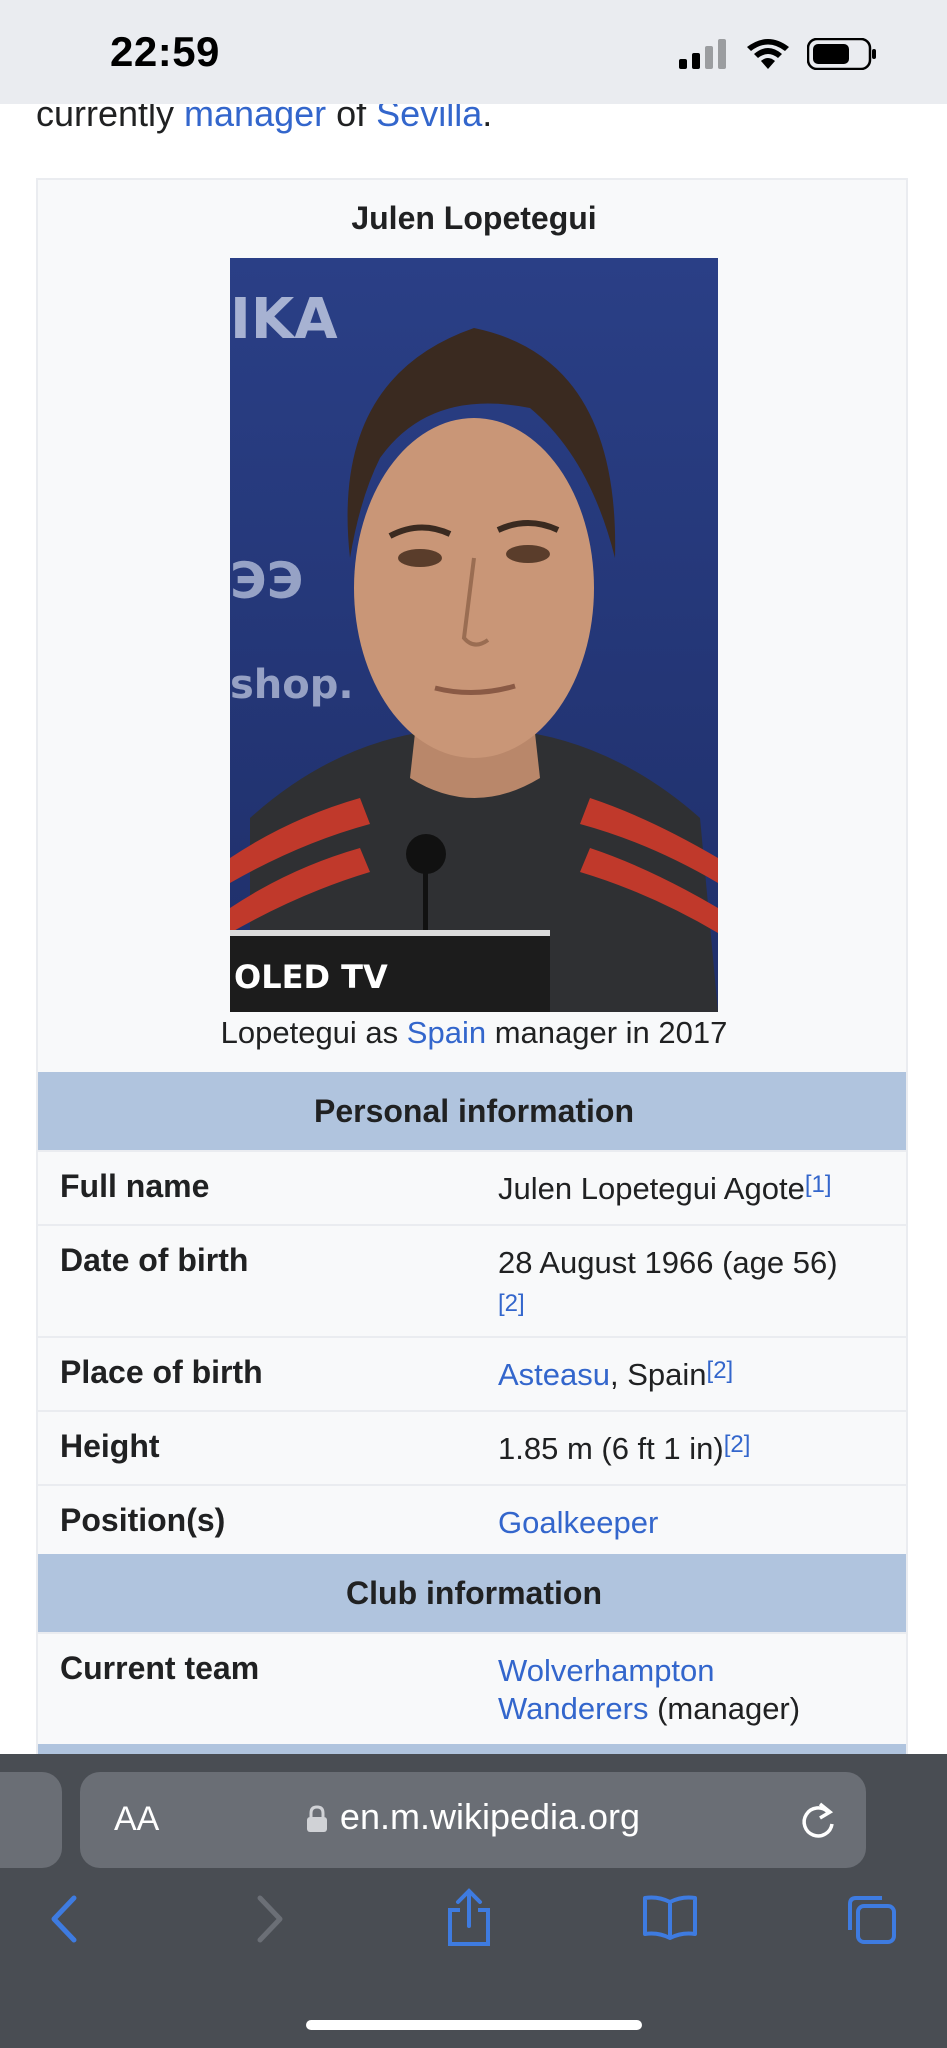 This screenshot has width=947, height=2048. What do you see at coordinates (472, 1593) in the screenshot?
I see `club-information-header: Club information` at bounding box center [472, 1593].